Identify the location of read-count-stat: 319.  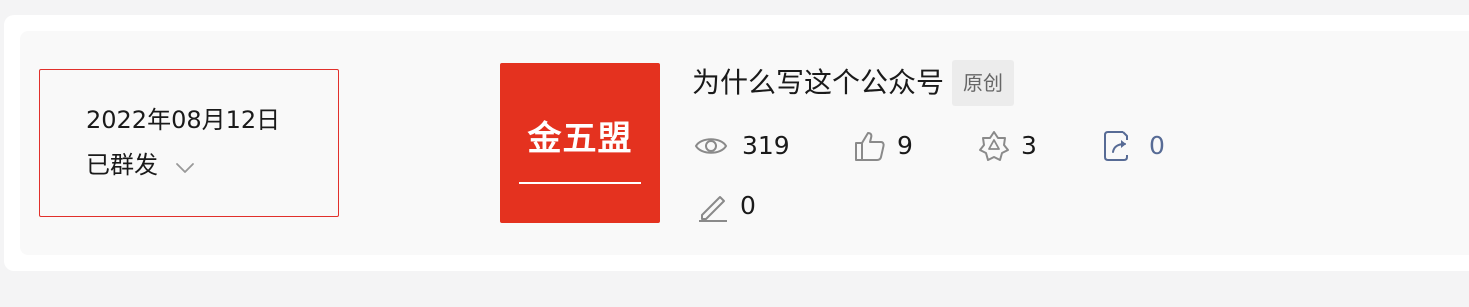
(742, 146).